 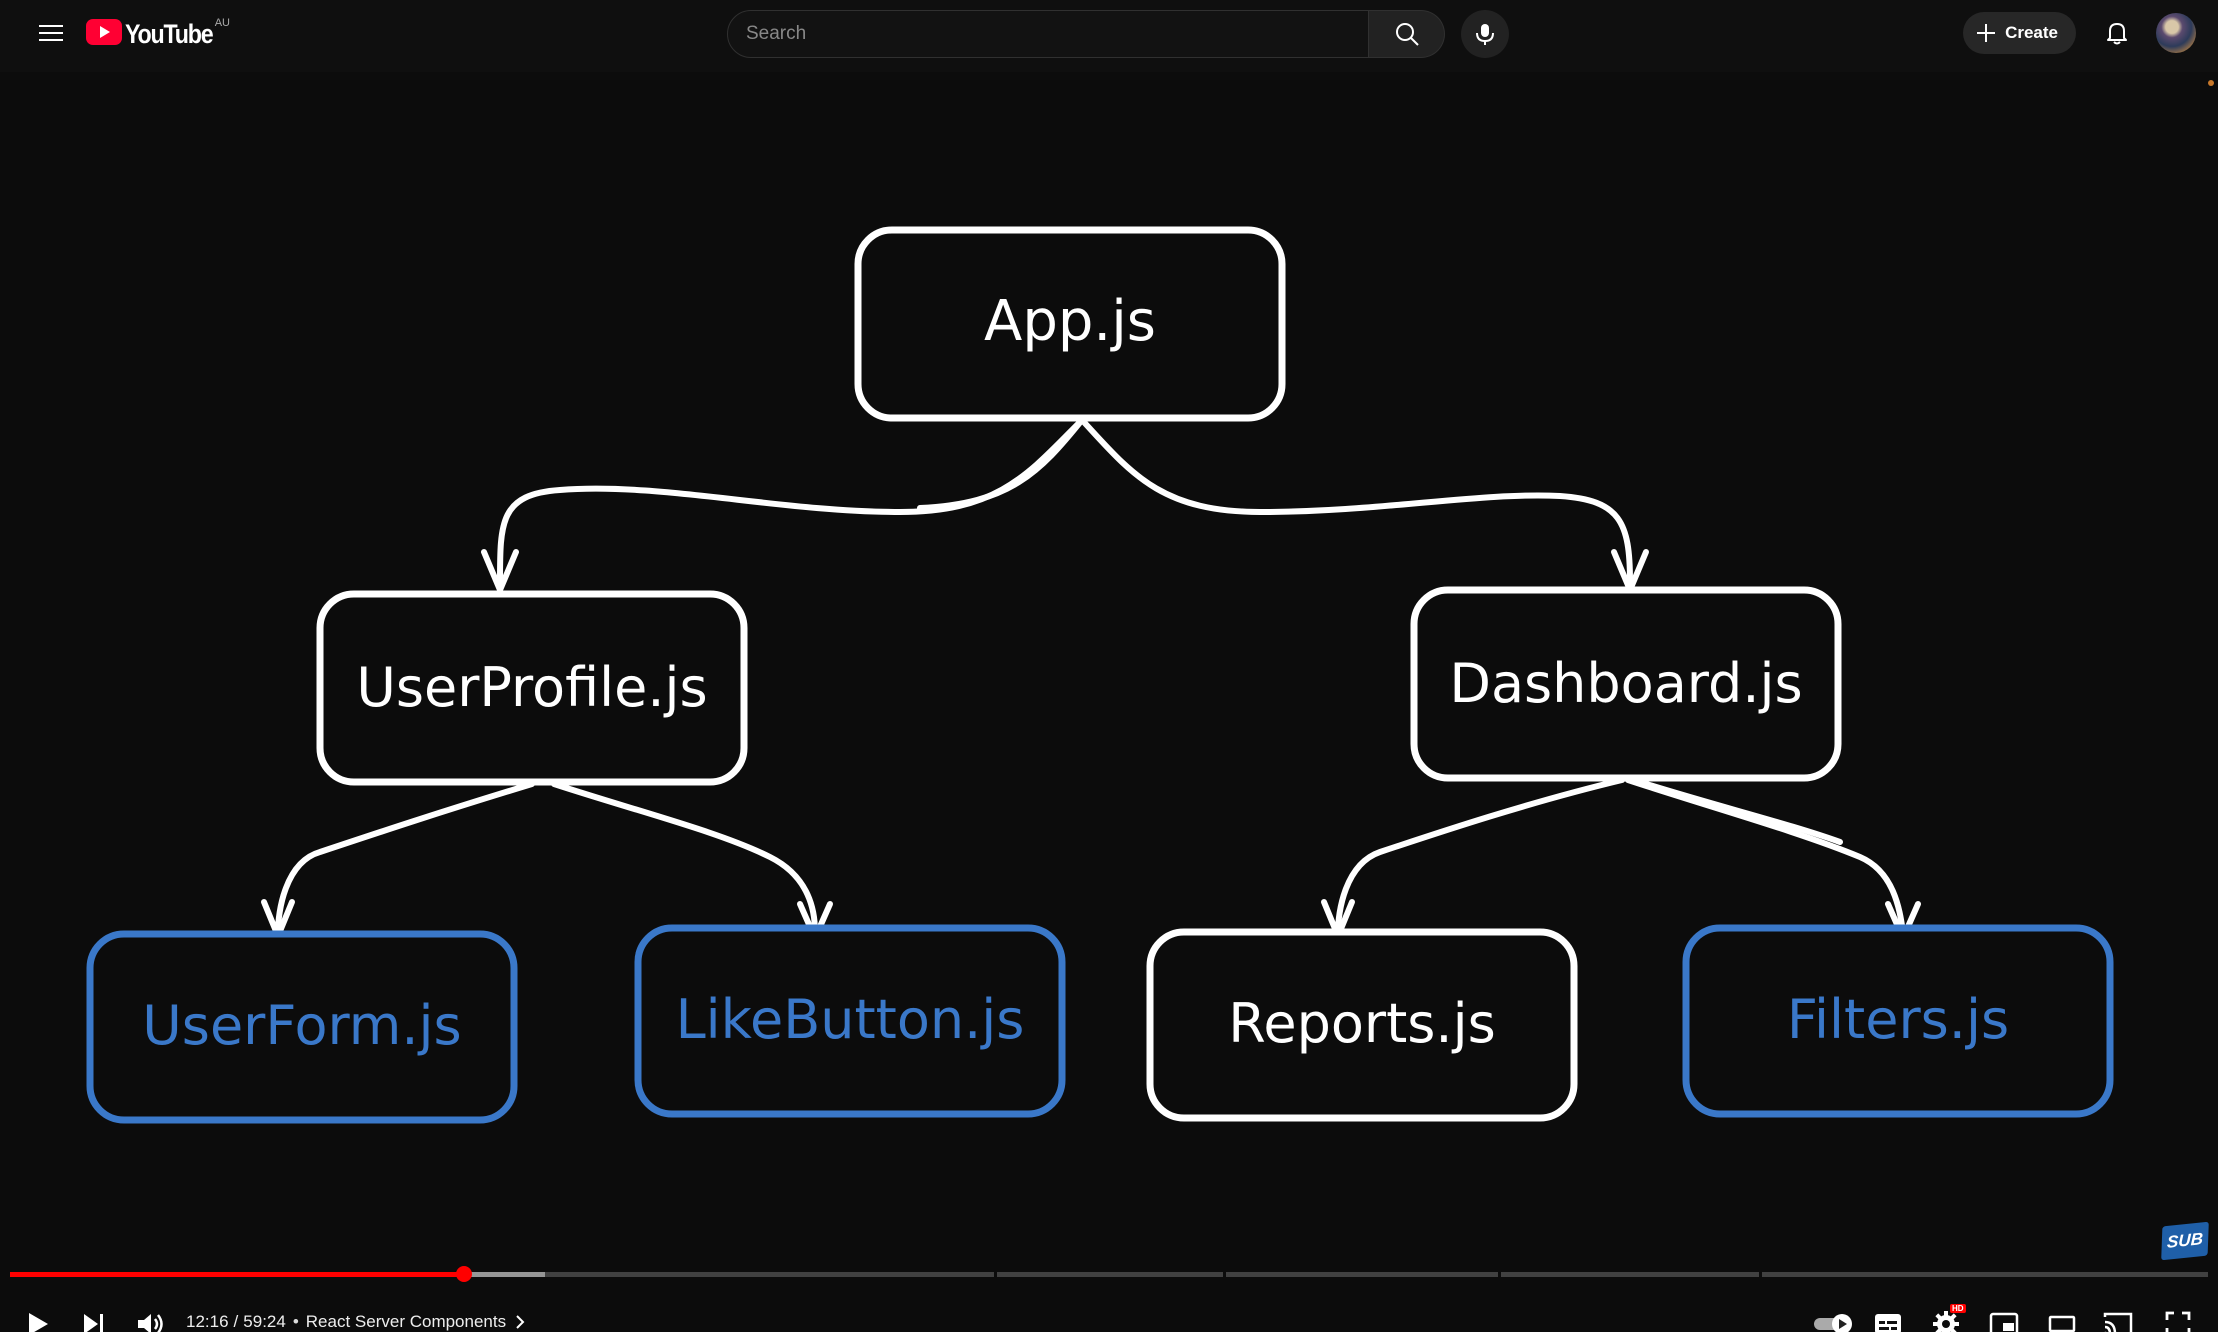 I want to click on logo-text: YouTube, so click(x=169, y=34).